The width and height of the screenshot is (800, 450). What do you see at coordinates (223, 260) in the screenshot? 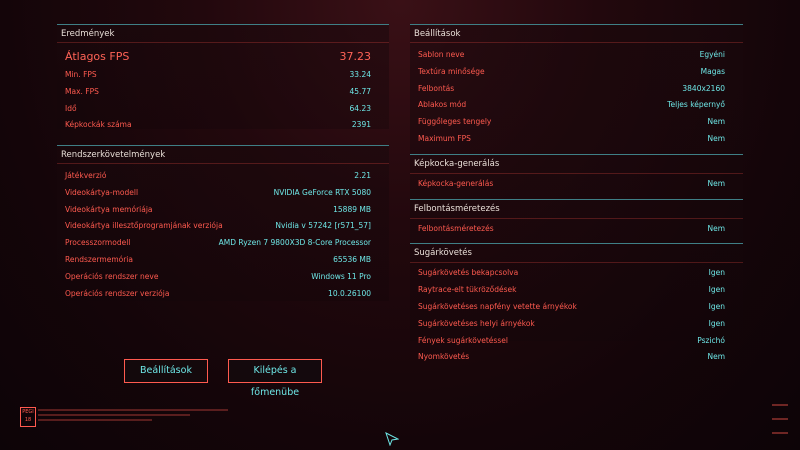
I see `system-row: Rendszermemória 65536 MB` at bounding box center [223, 260].